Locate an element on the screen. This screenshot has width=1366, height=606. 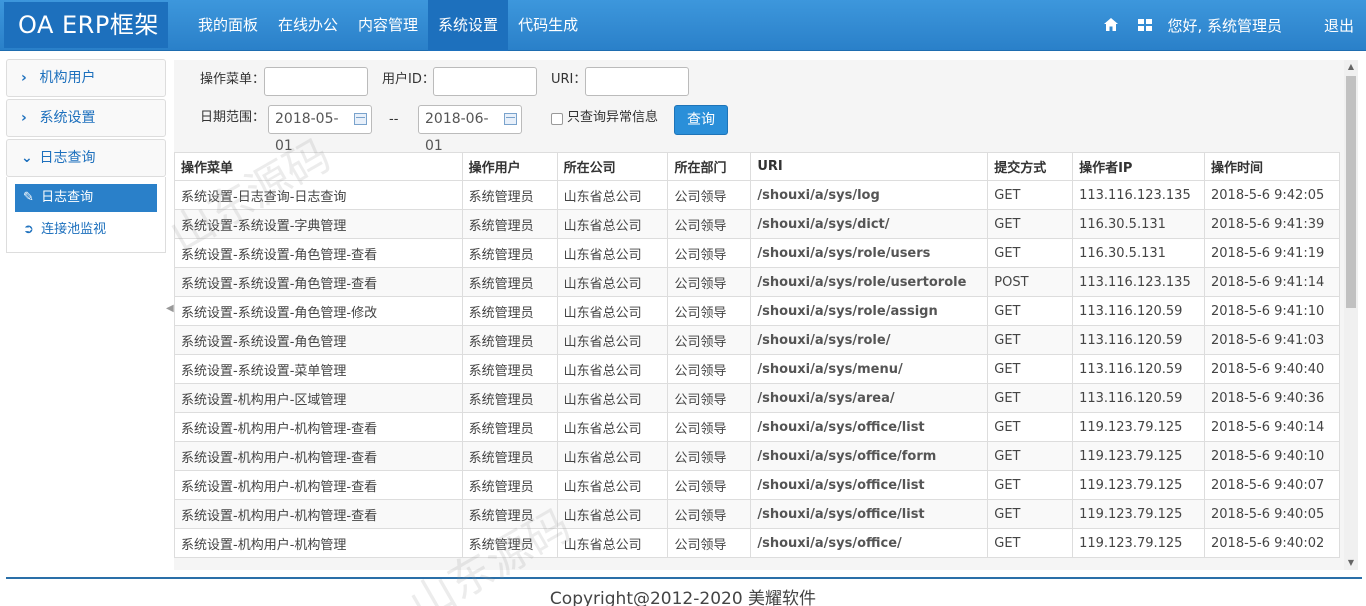
column-header-uri: URI is located at coordinates (869, 166).